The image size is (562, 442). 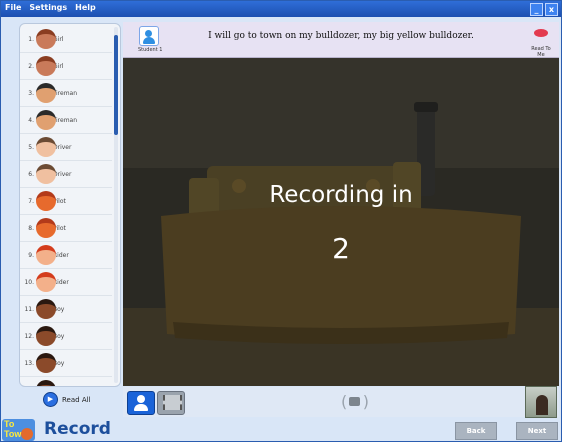 I want to click on read-to-me-button: Read To Me, so click(x=541, y=42).